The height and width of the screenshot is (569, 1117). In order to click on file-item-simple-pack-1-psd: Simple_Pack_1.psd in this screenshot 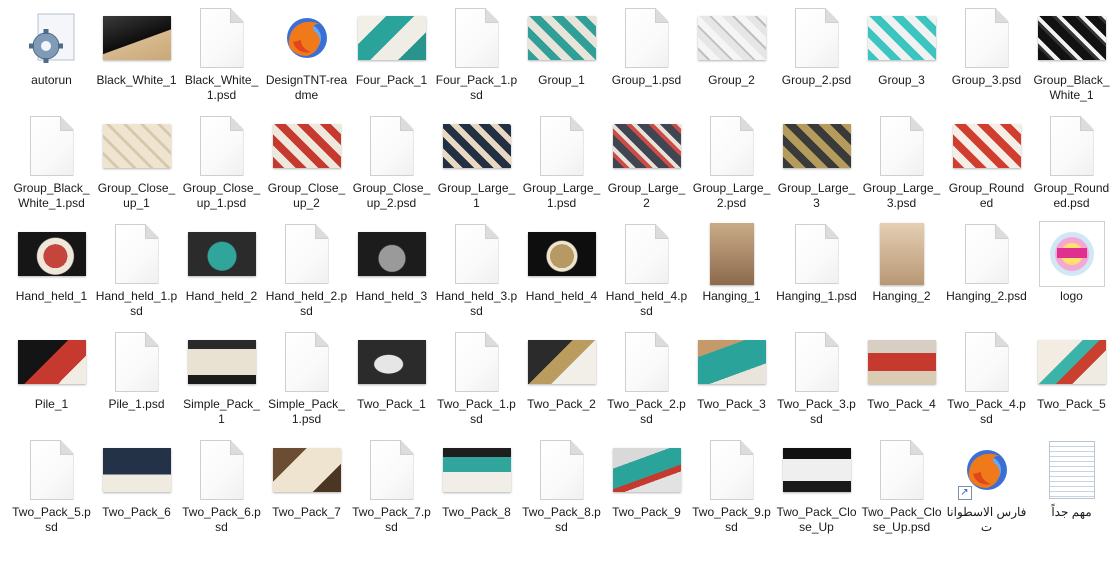, I will do `click(306, 384)`.